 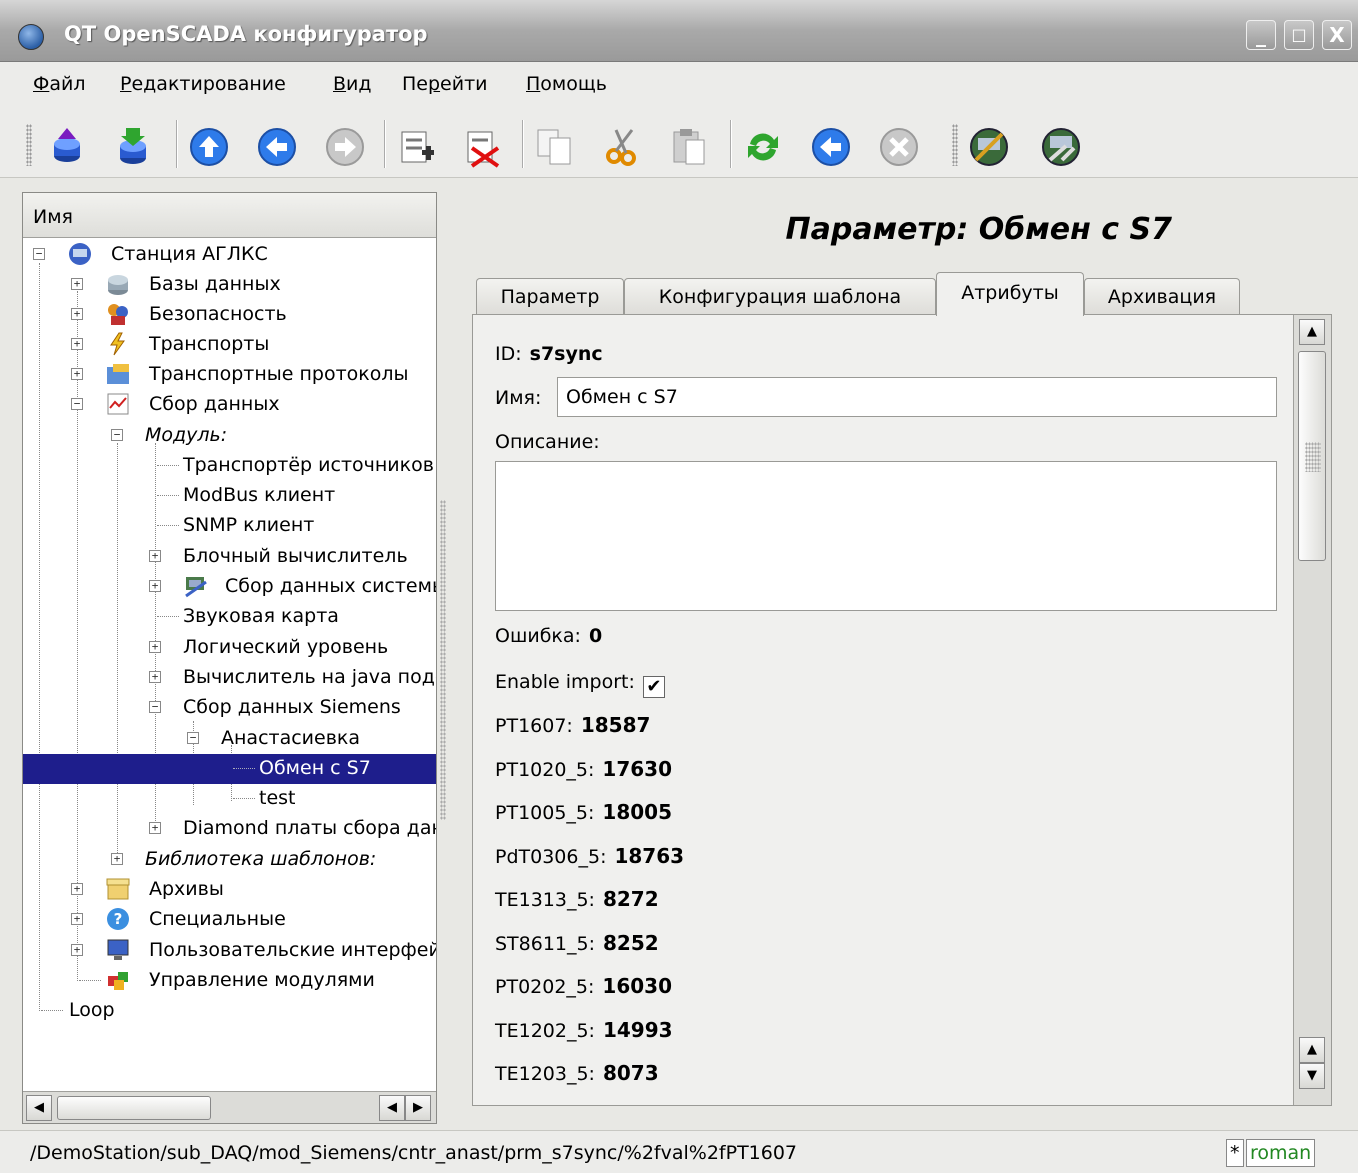 I want to click on tree-item-snmp: SNMP клиент, so click(x=229, y=526).